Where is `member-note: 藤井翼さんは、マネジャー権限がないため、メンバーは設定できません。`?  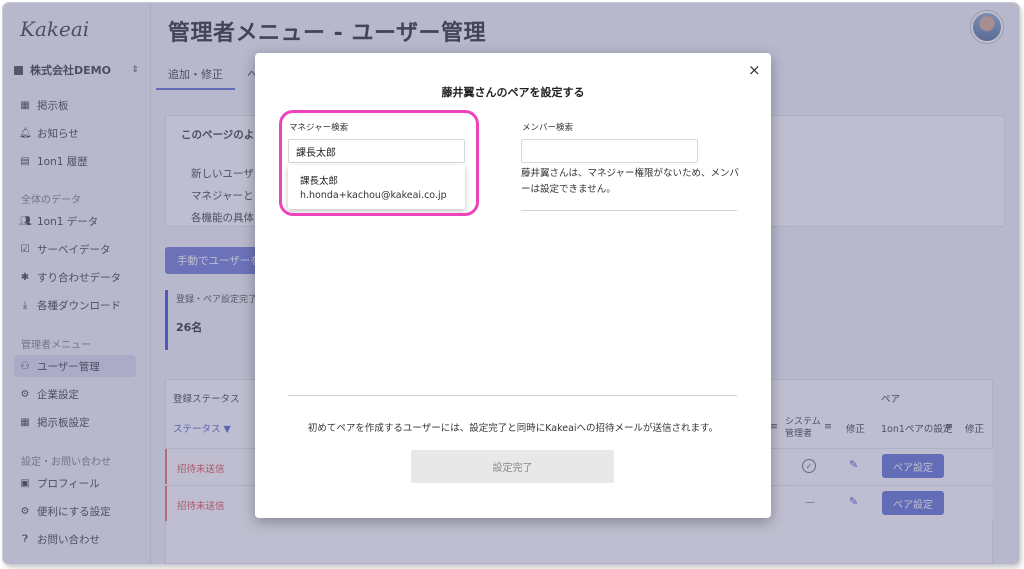
member-note: 藤井翼さんは、マネジャー権限がないため、メンバーは設定できません。 is located at coordinates (630, 181).